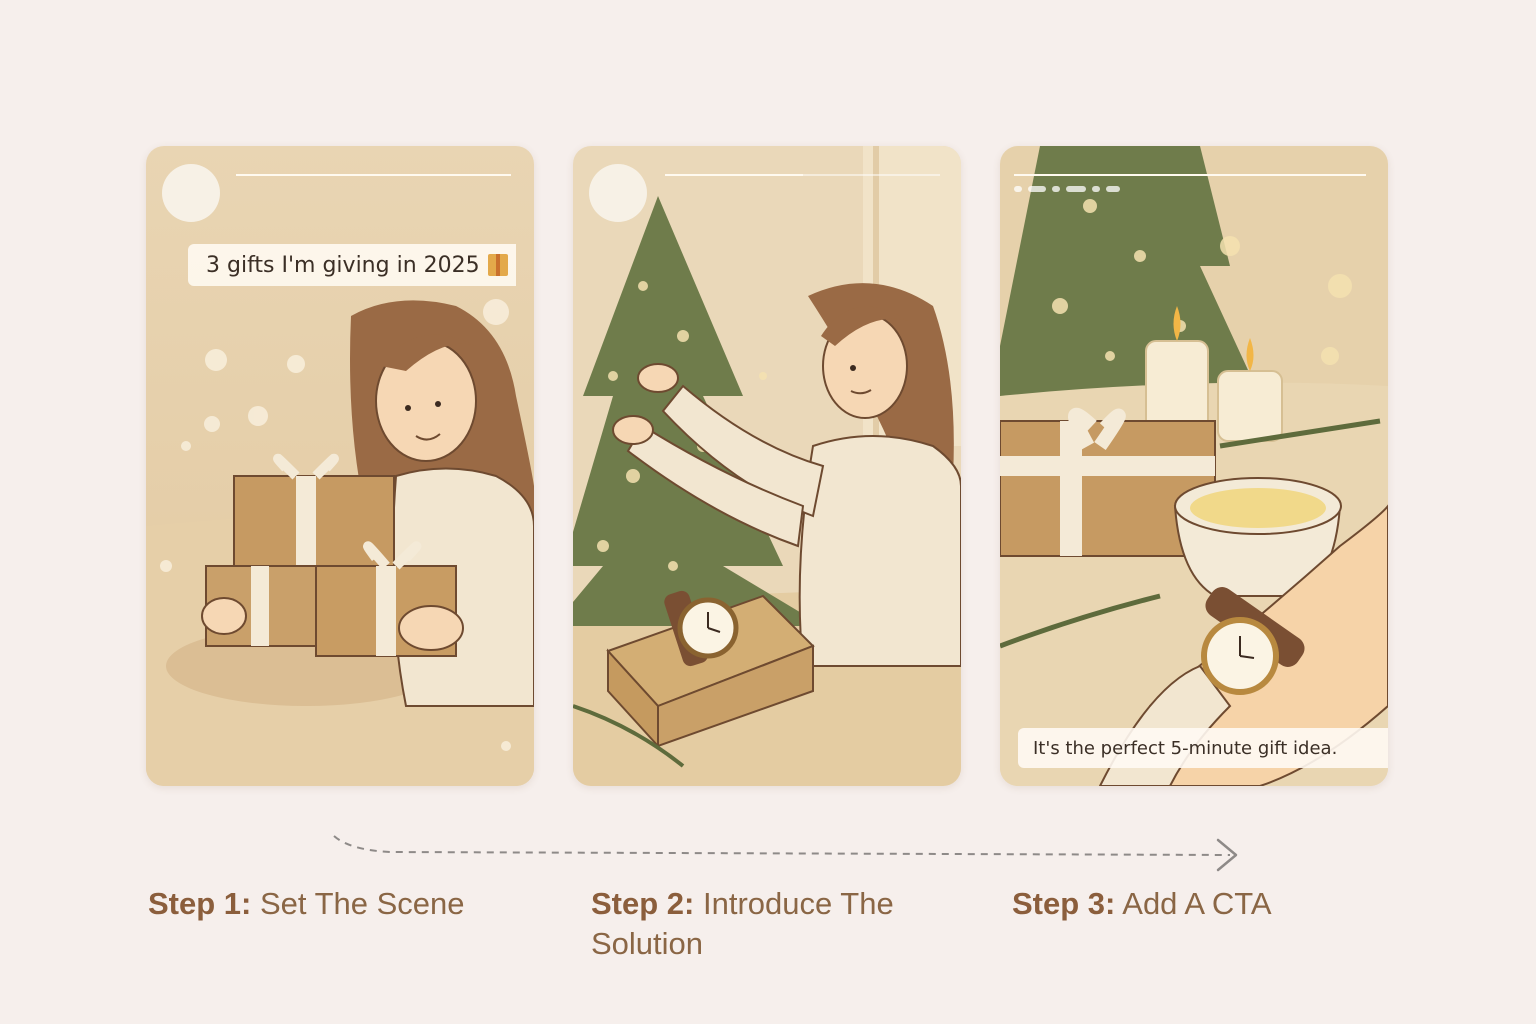 The height and width of the screenshot is (1024, 1536). What do you see at coordinates (1185, 748) in the screenshot?
I see `caption-text: It's the perfect 5-minute gift idea.` at bounding box center [1185, 748].